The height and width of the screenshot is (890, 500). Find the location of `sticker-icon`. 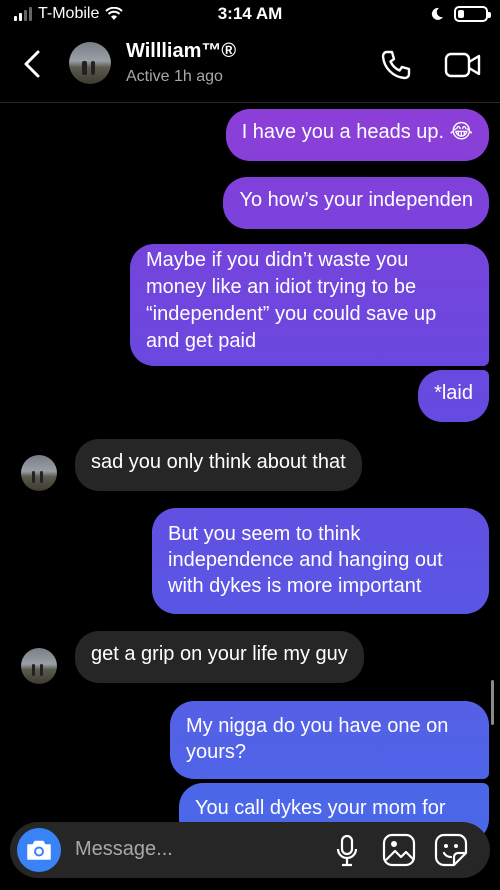

sticker-icon is located at coordinates (451, 850).